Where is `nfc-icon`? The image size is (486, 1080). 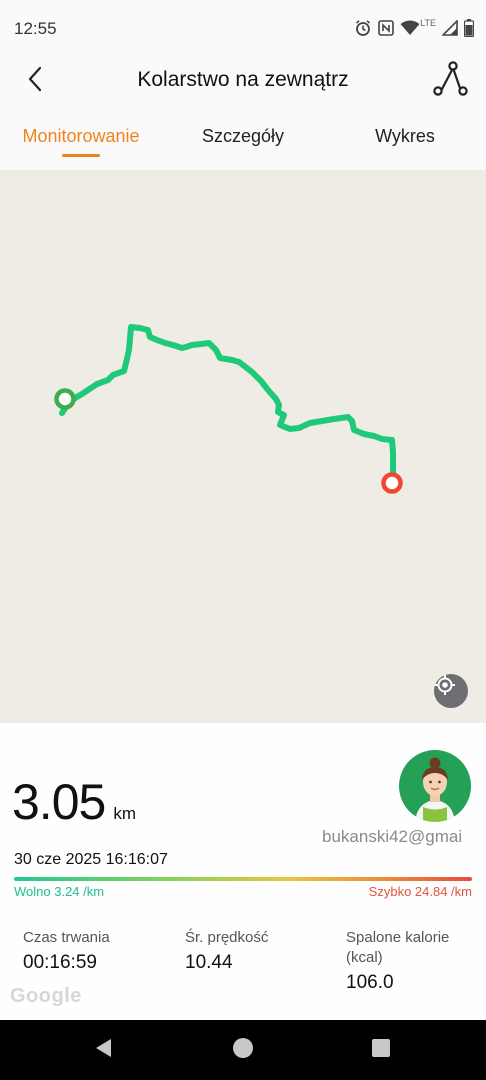
nfc-icon is located at coordinates (386, 28).